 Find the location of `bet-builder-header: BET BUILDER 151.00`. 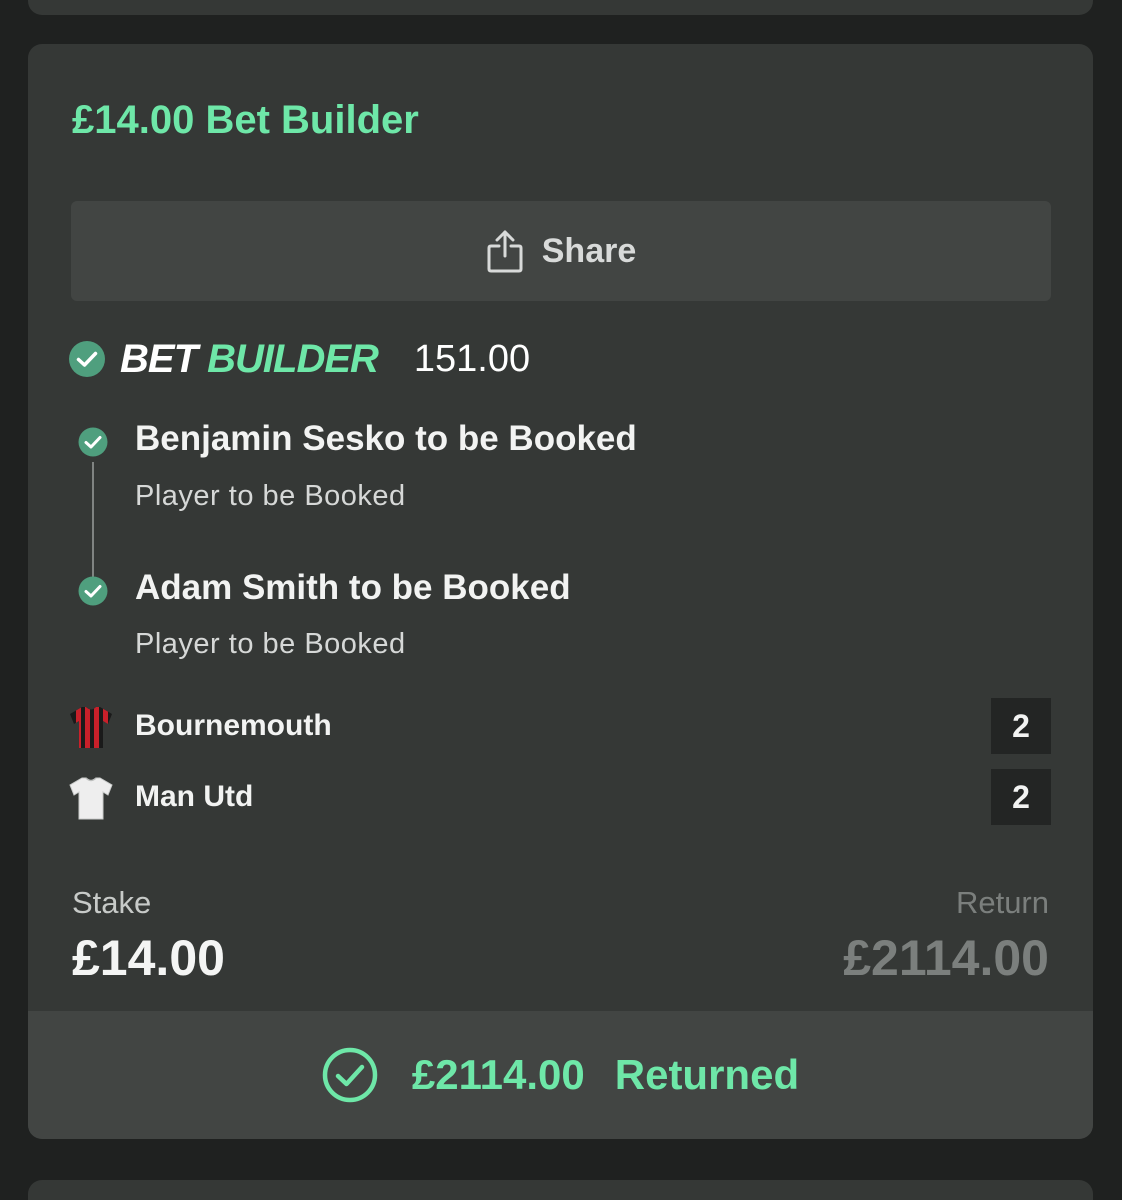

bet-builder-header: BET BUILDER 151.00 is located at coordinates (299, 359).